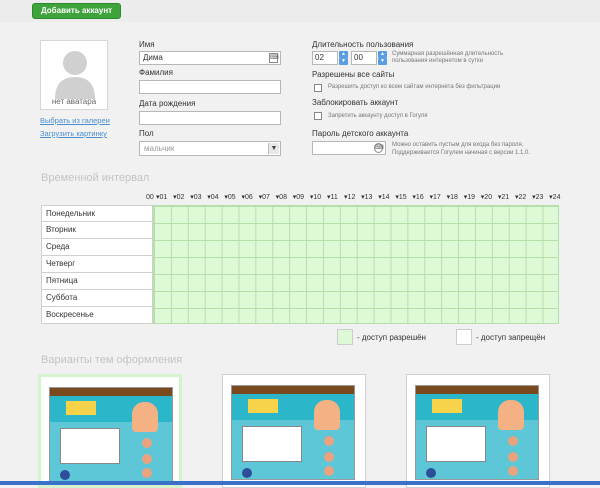 This screenshot has width=600, height=488. Describe the element at coordinates (318, 116) in the screenshot. I see `block-account-checkbox` at that location.